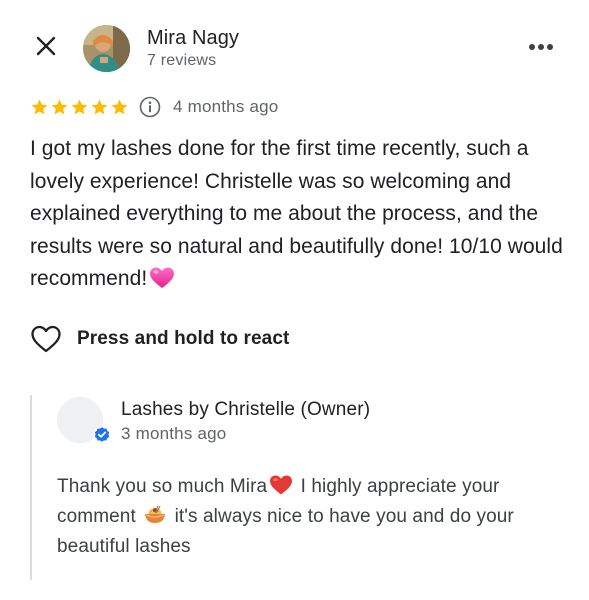 This screenshot has width=589, height=600. I want to click on react-label: Press and hold to react, so click(183, 338).